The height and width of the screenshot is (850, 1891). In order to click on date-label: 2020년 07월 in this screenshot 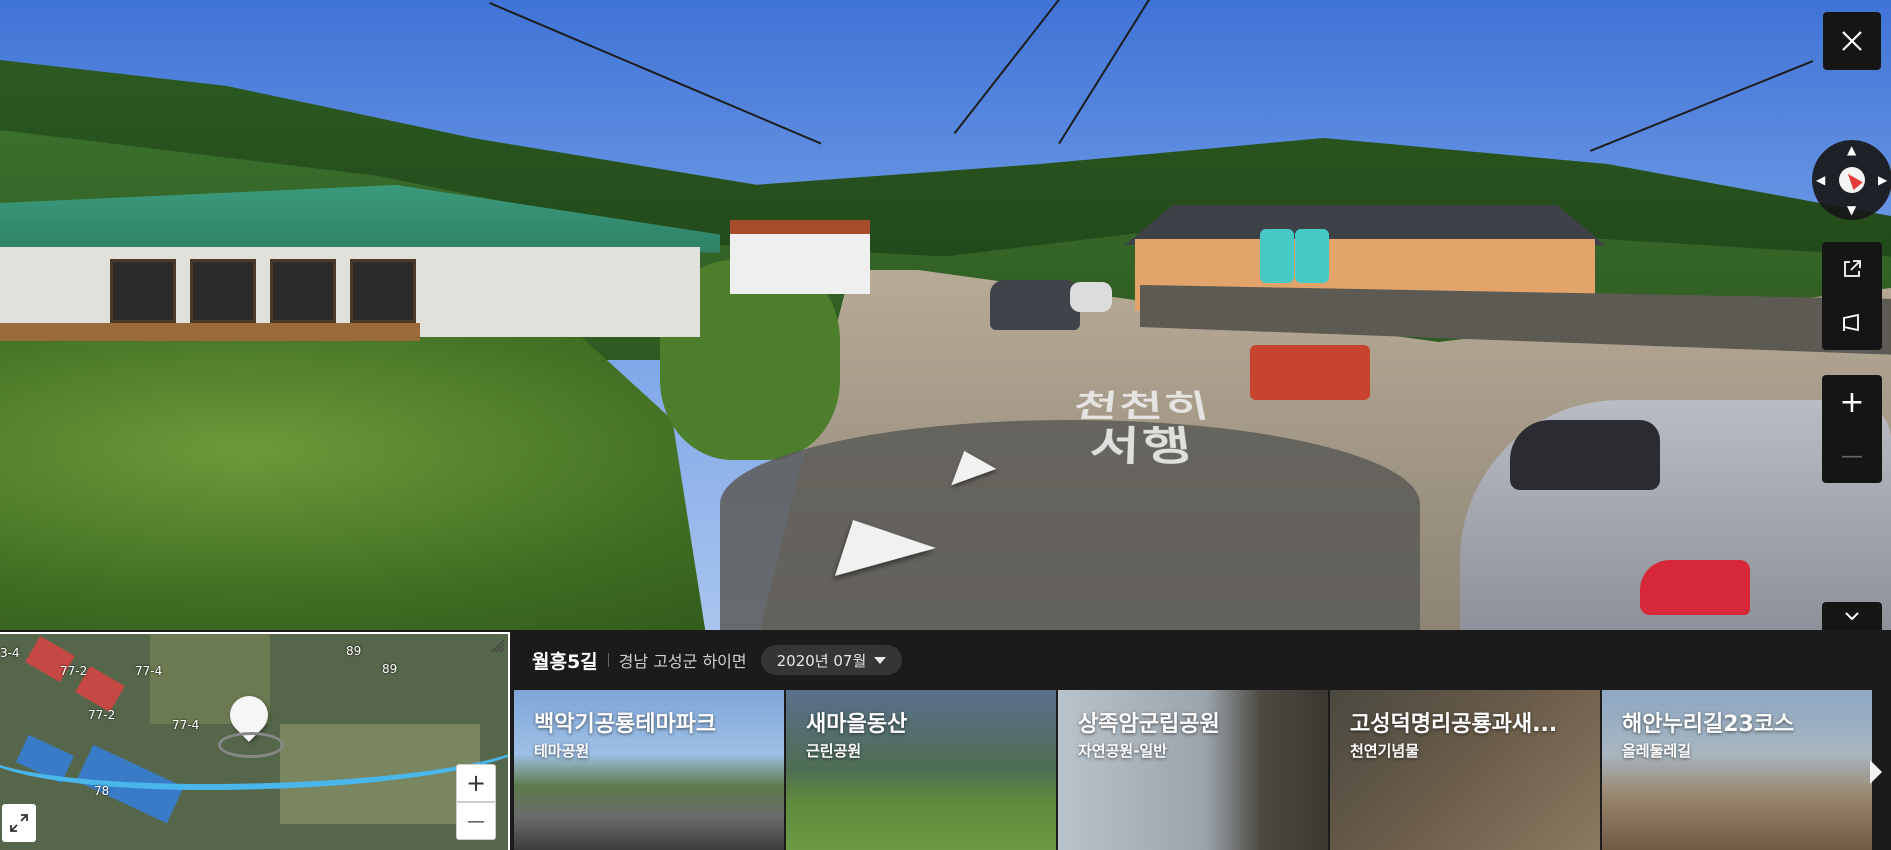, I will do `click(821, 660)`.